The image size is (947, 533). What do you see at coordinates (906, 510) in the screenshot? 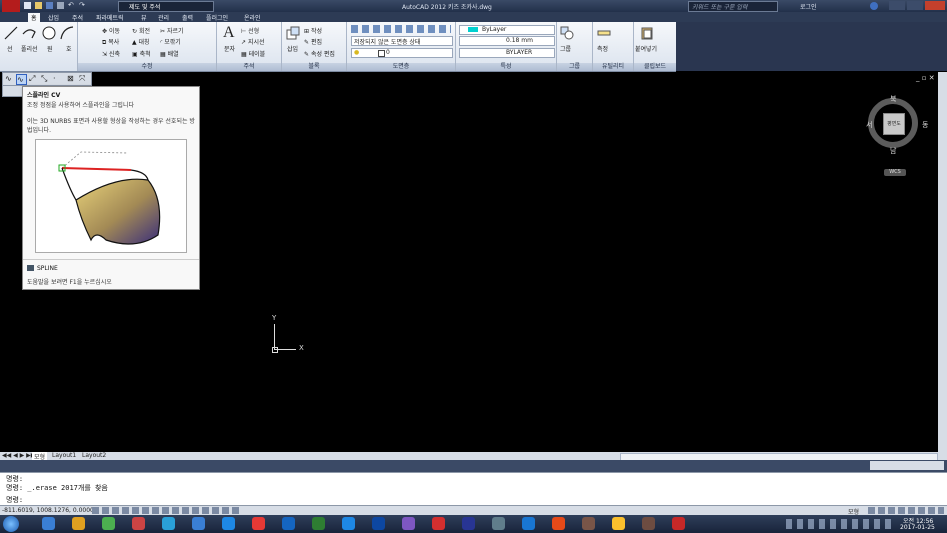
I see `status-tools` at bounding box center [906, 510].